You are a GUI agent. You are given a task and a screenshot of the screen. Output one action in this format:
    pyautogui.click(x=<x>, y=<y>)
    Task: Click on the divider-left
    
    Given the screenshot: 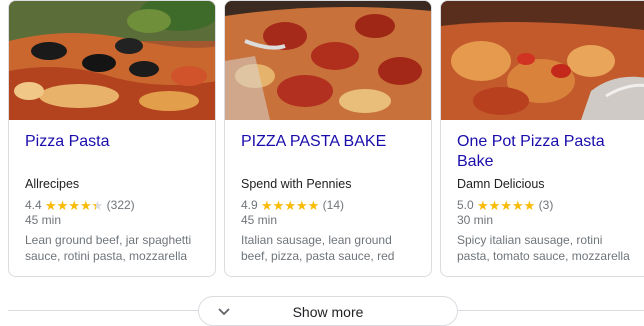 What is the action you would take?
    pyautogui.click(x=103, y=310)
    